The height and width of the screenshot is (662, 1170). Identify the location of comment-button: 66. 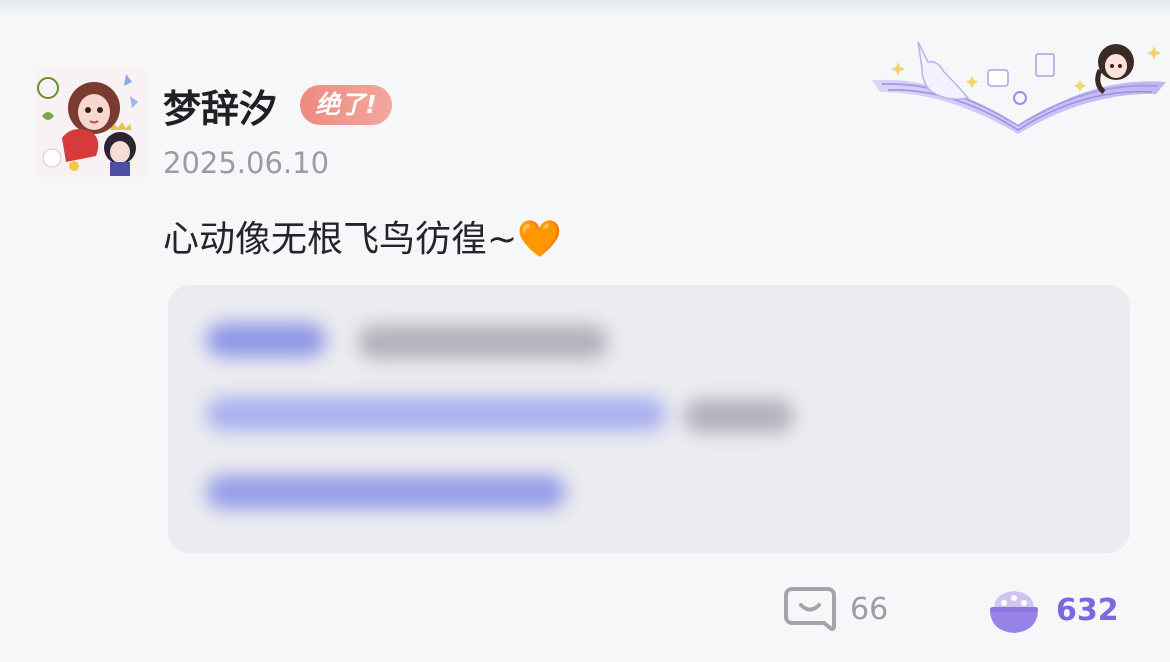
(836, 609).